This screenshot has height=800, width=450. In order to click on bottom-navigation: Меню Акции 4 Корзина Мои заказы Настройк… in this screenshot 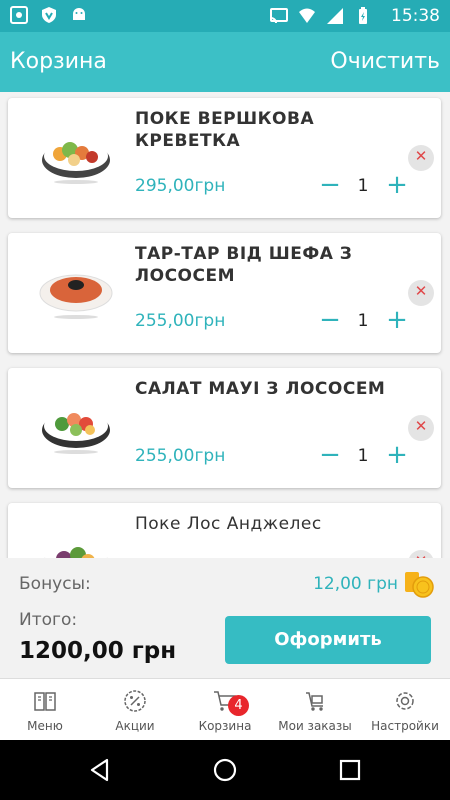, I will do `click(225, 709)`.